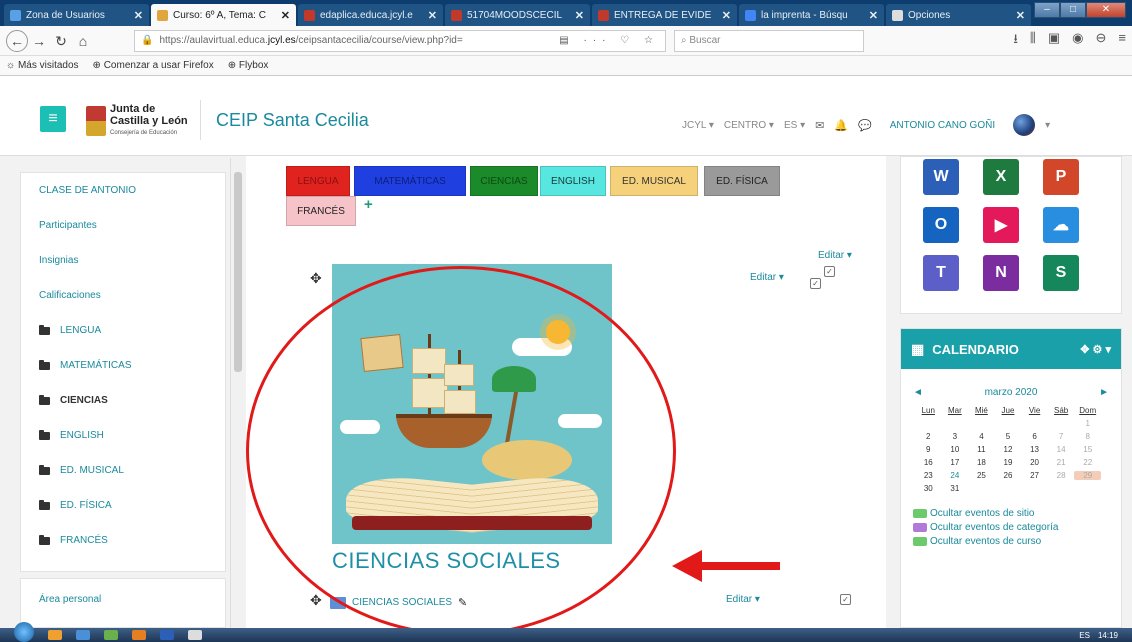 This screenshot has width=1132, height=642. Describe the element at coordinates (1033, 41) in the screenshot. I see `library-icon: ⫼` at that location.